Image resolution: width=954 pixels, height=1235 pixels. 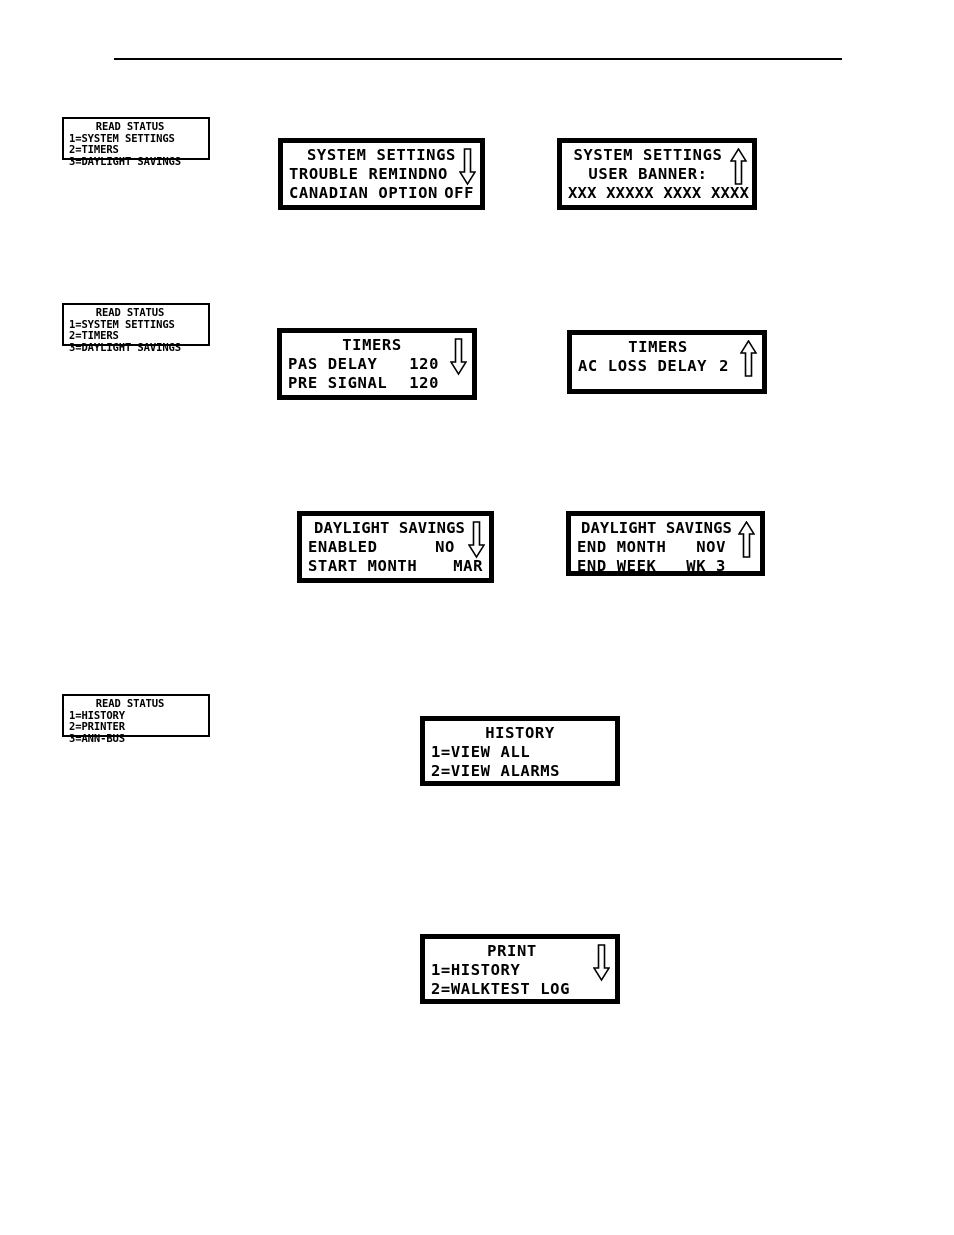 I want to click on row-label: END MONTH, so click(x=622, y=547).